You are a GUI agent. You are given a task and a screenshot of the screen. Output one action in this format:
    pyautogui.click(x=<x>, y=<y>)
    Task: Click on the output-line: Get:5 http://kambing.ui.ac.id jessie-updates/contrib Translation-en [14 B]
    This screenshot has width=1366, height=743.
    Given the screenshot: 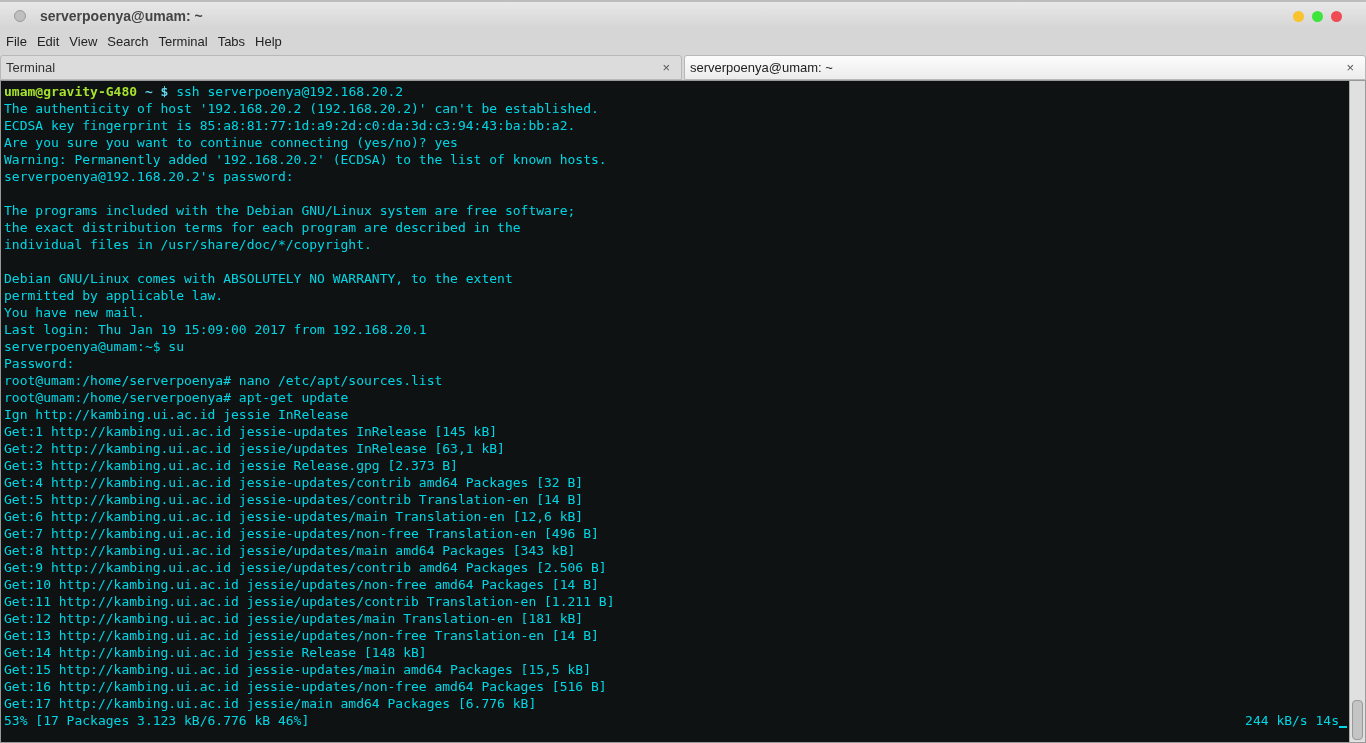 What is the action you would take?
    pyautogui.click(x=294, y=499)
    